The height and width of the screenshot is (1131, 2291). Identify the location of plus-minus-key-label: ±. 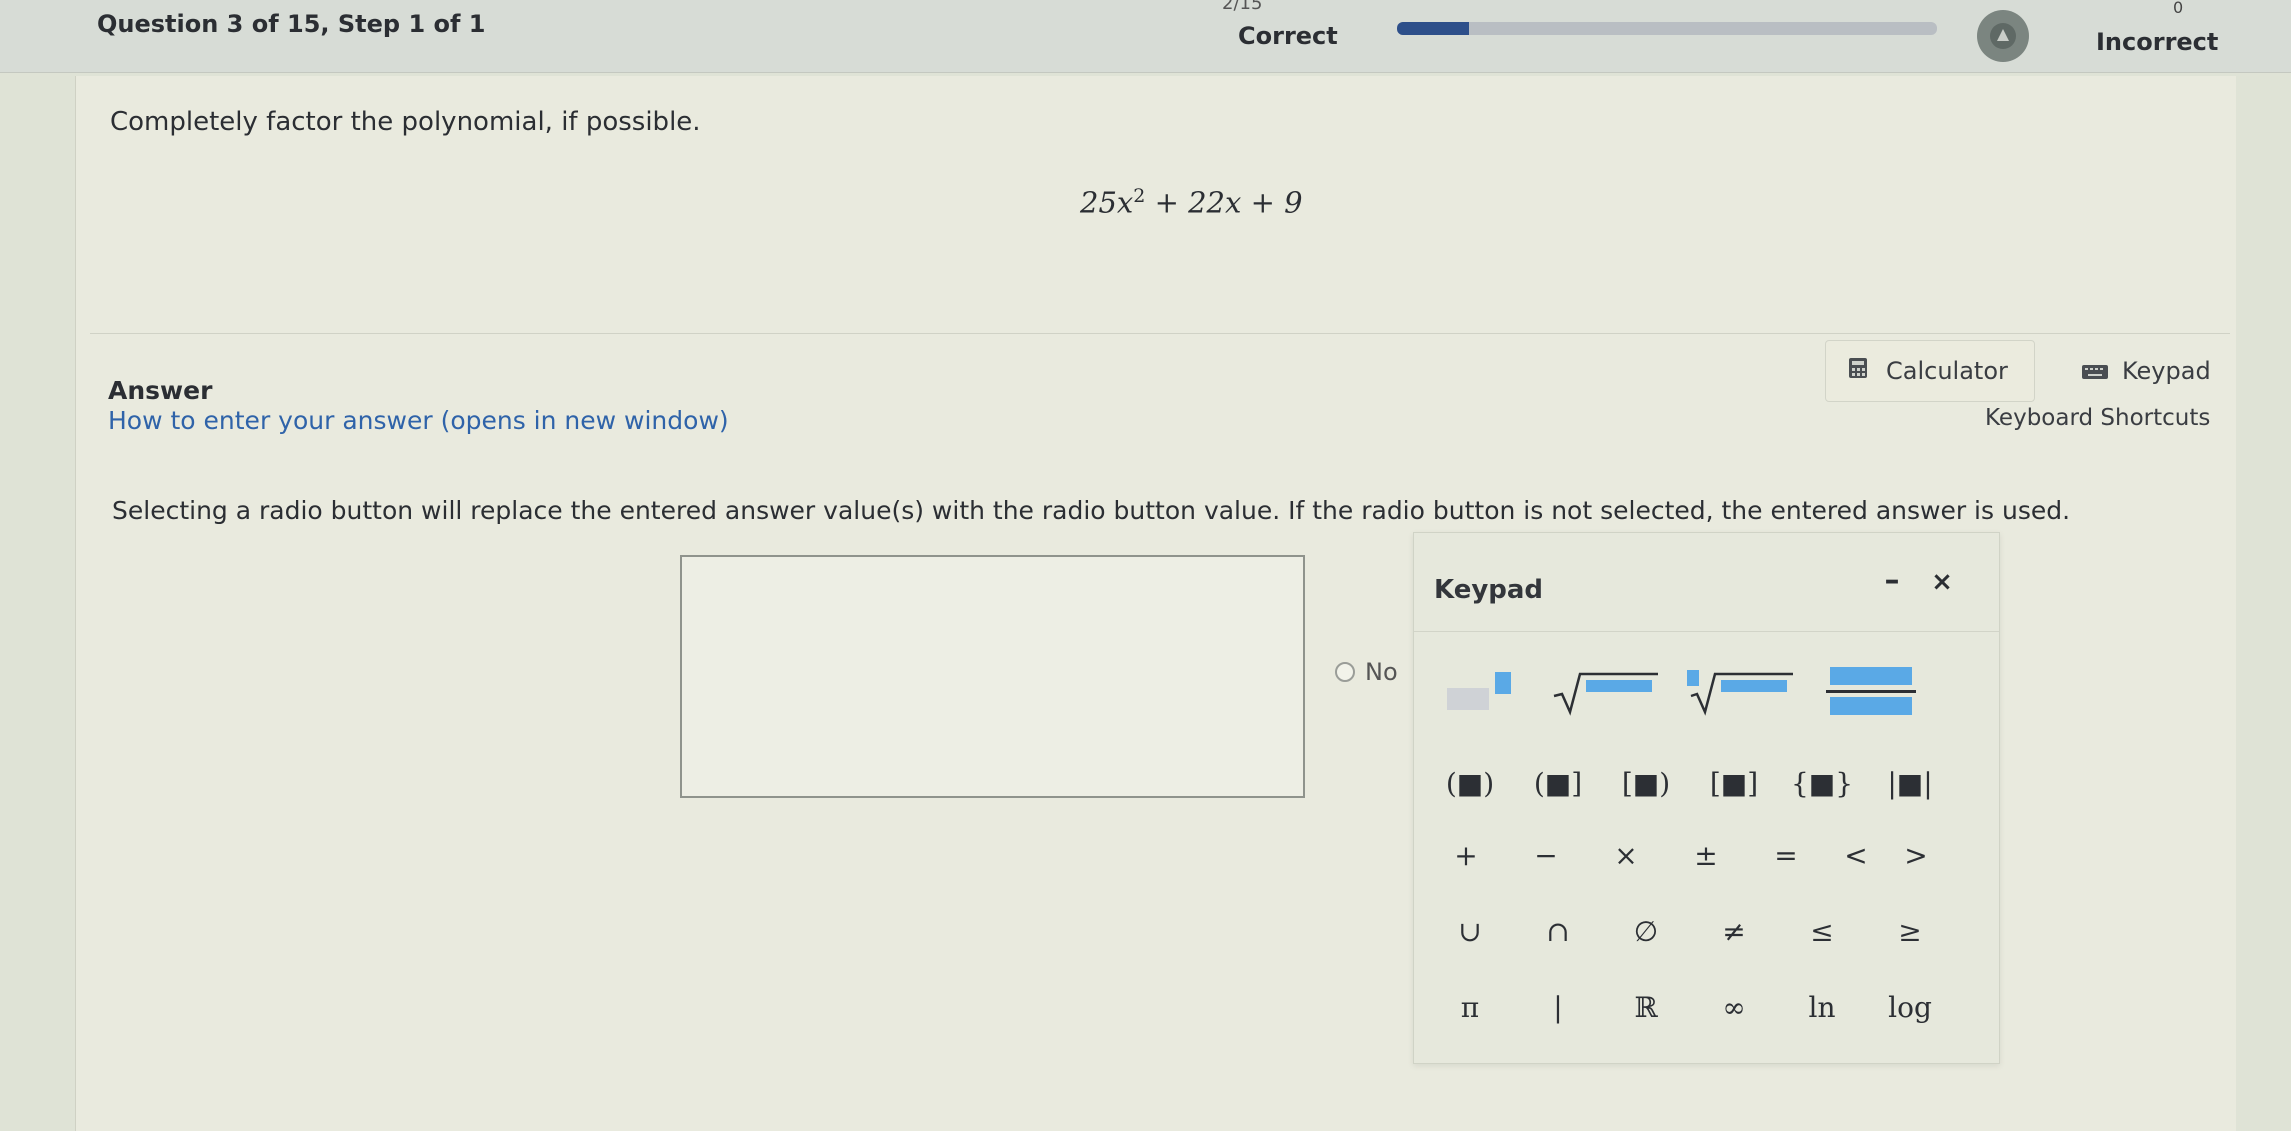
(1706, 855).